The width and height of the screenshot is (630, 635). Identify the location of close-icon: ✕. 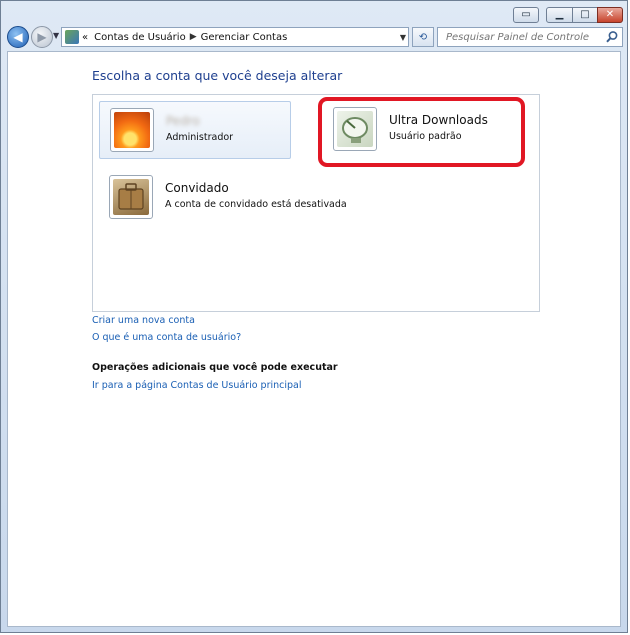
(610, 14).